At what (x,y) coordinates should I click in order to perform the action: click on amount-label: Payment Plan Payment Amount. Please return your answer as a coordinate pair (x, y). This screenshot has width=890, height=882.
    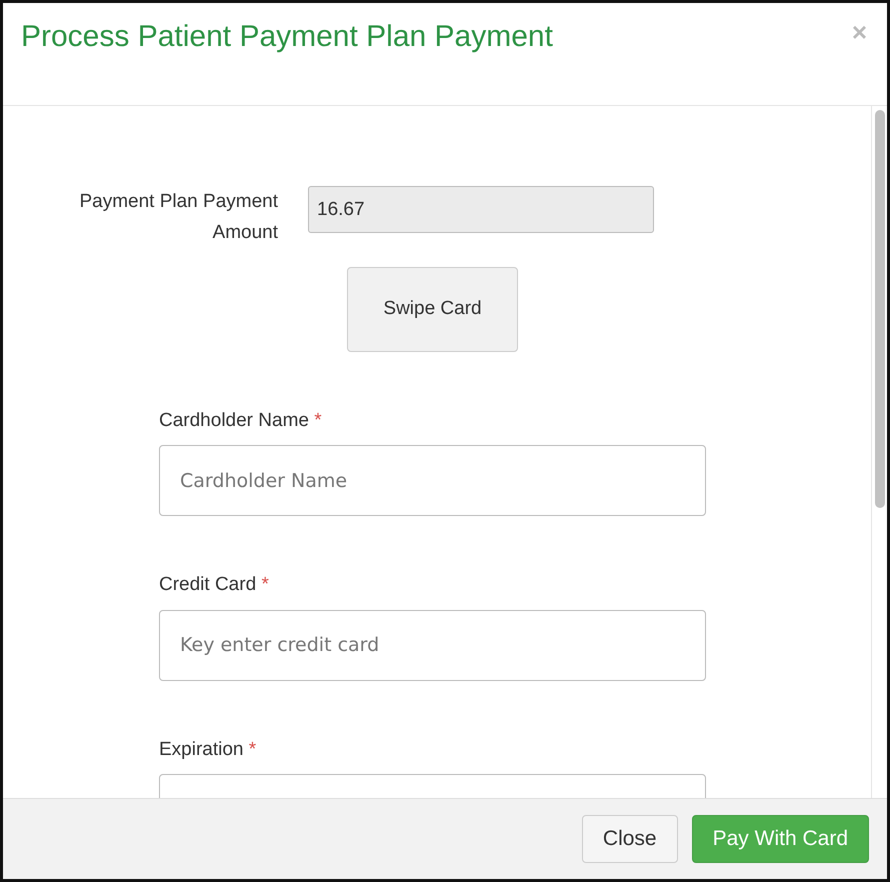
    Looking at the image, I should click on (178, 218).